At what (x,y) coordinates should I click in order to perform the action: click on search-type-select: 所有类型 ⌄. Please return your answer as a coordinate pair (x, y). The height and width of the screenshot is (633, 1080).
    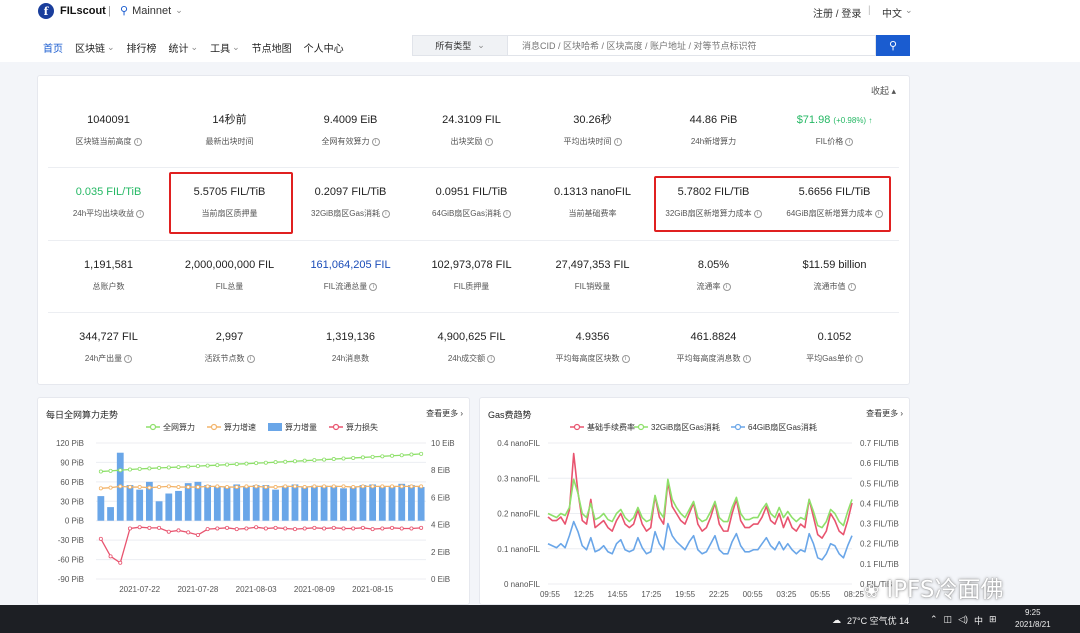
    Looking at the image, I should click on (460, 45).